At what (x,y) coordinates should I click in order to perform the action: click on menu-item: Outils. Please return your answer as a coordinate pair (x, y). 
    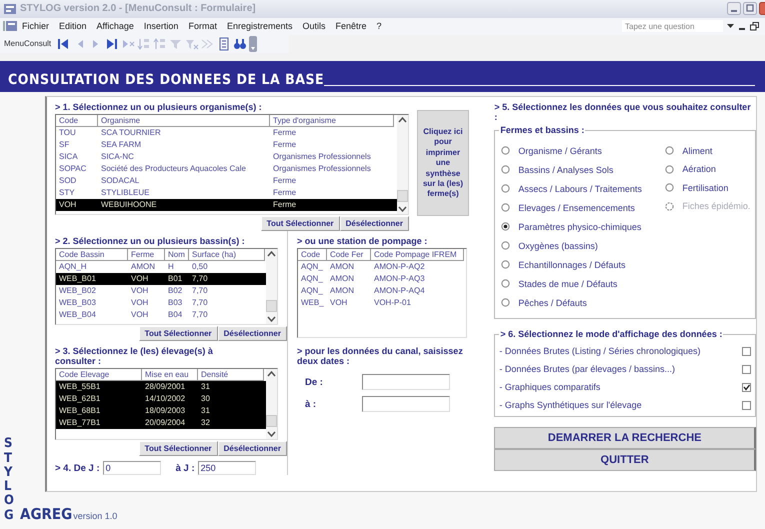
    Looking at the image, I should click on (314, 26).